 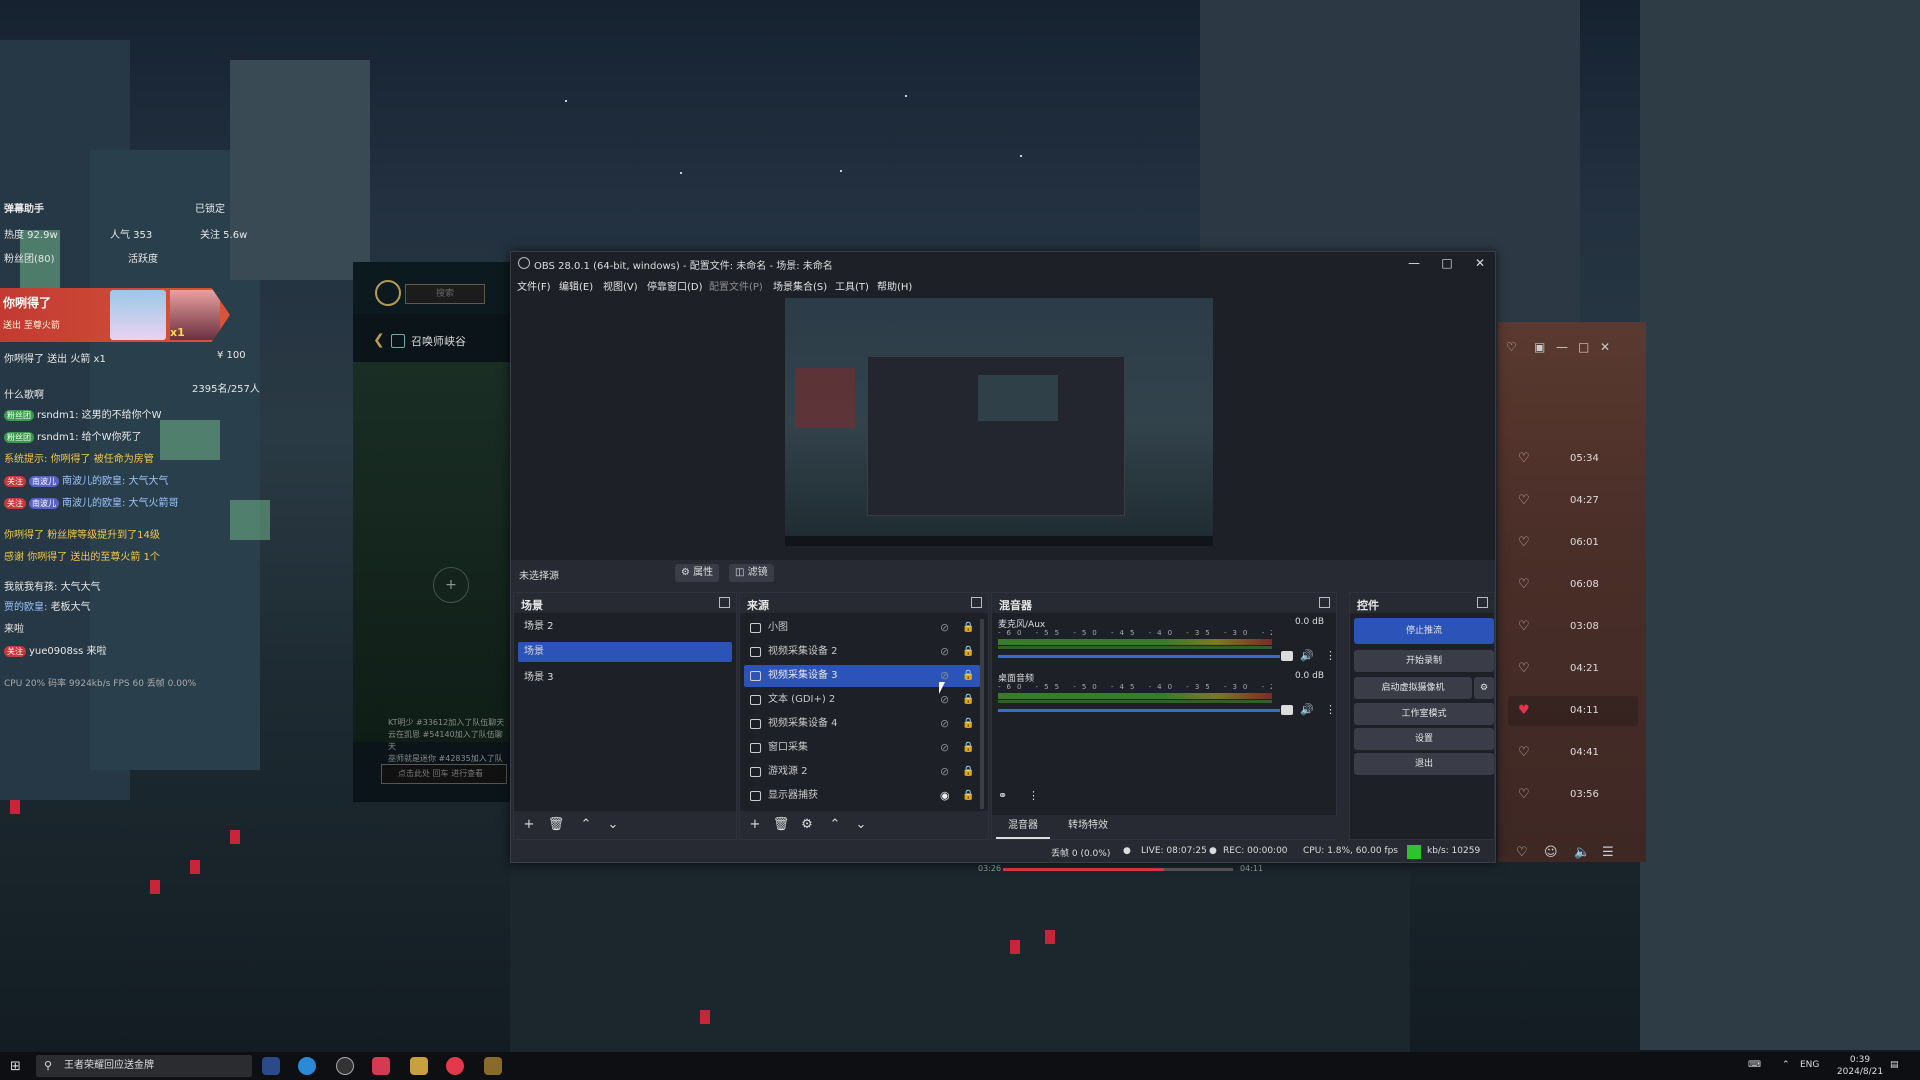 What do you see at coordinates (1573, 501) in the screenshot?
I see `track-row: ♡ 04:27` at bounding box center [1573, 501].